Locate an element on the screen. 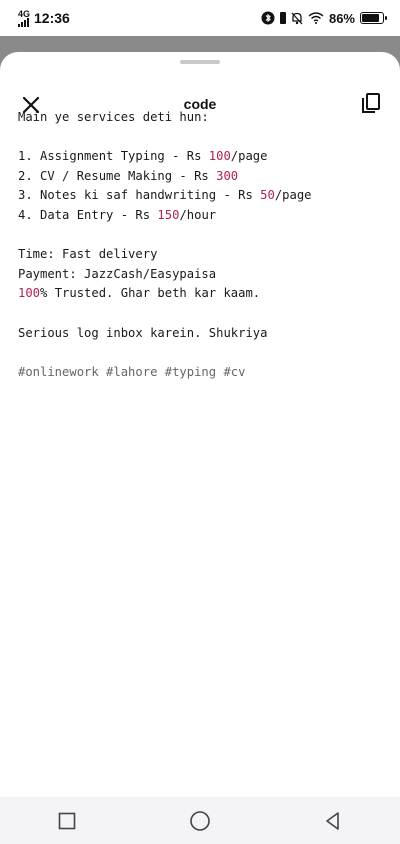 This screenshot has width=400, height=844. wifi-icon is located at coordinates (316, 18).